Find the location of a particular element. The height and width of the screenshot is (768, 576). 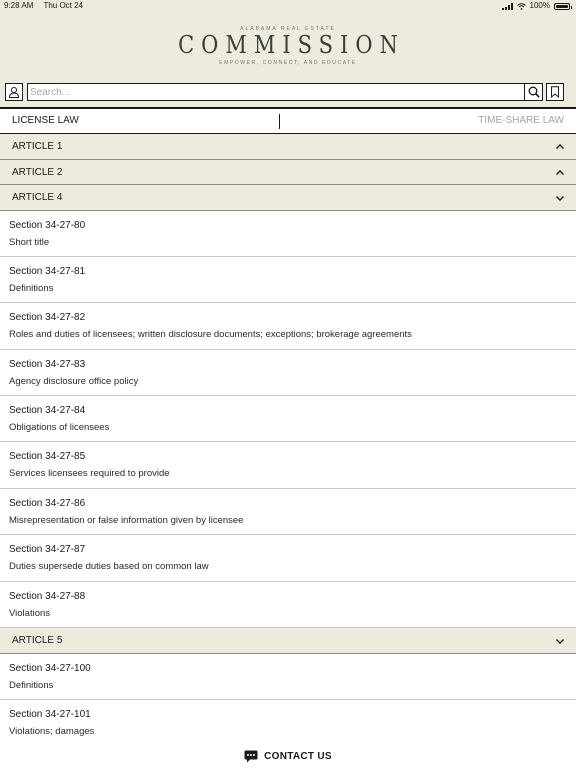

search-input is located at coordinates (276, 92).